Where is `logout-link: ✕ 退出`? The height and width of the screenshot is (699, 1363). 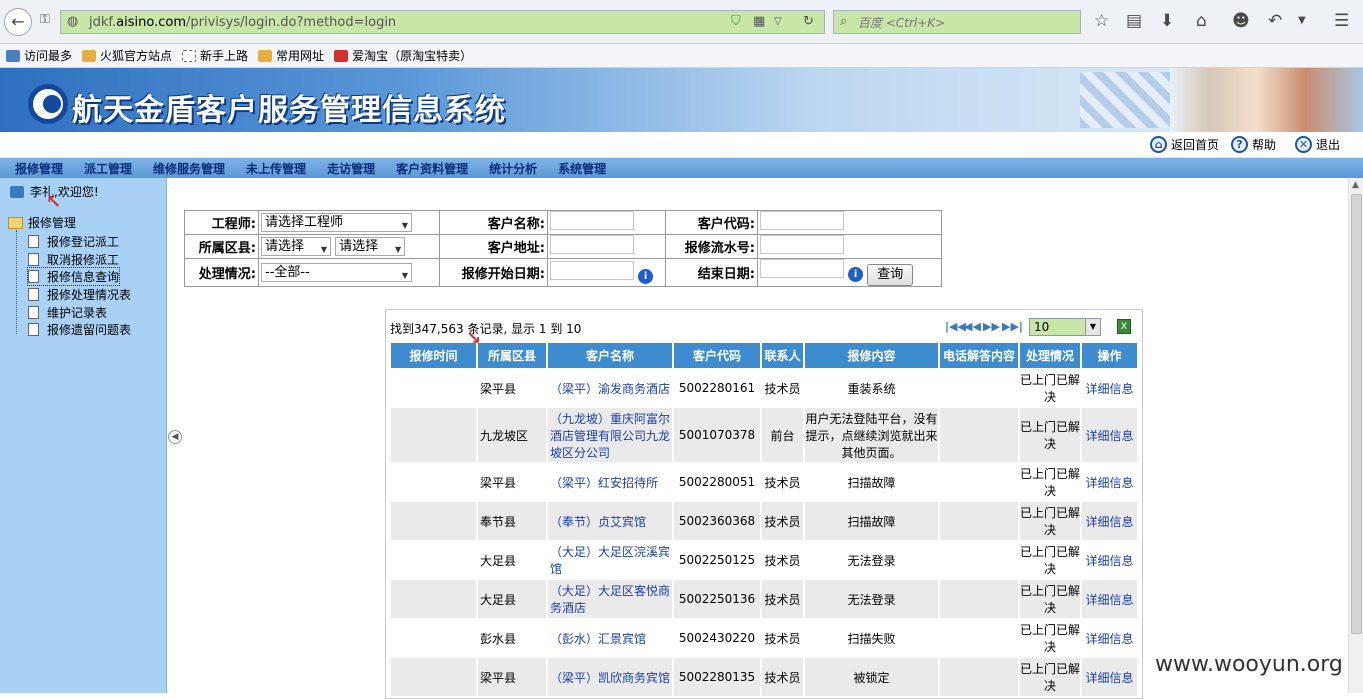 logout-link: ✕ 退出 is located at coordinates (1317, 144).